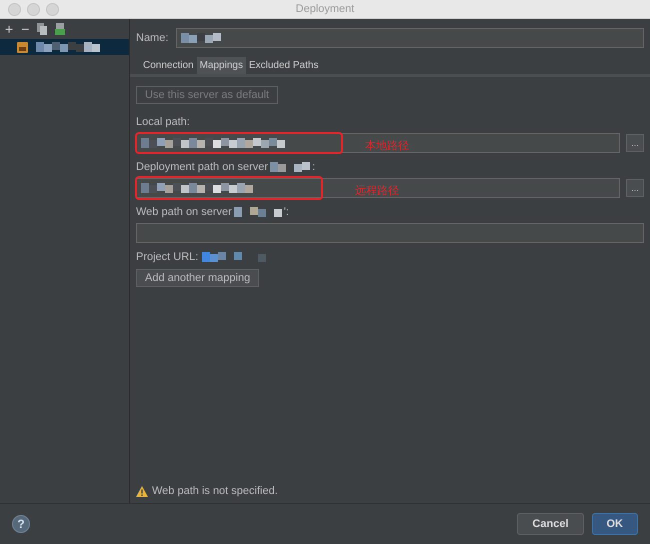 This screenshot has width=650, height=544. What do you see at coordinates (198, 278) in the screenshot?
I see `add-mapping-button: Add another mapping` at bounding box center [198, 278].